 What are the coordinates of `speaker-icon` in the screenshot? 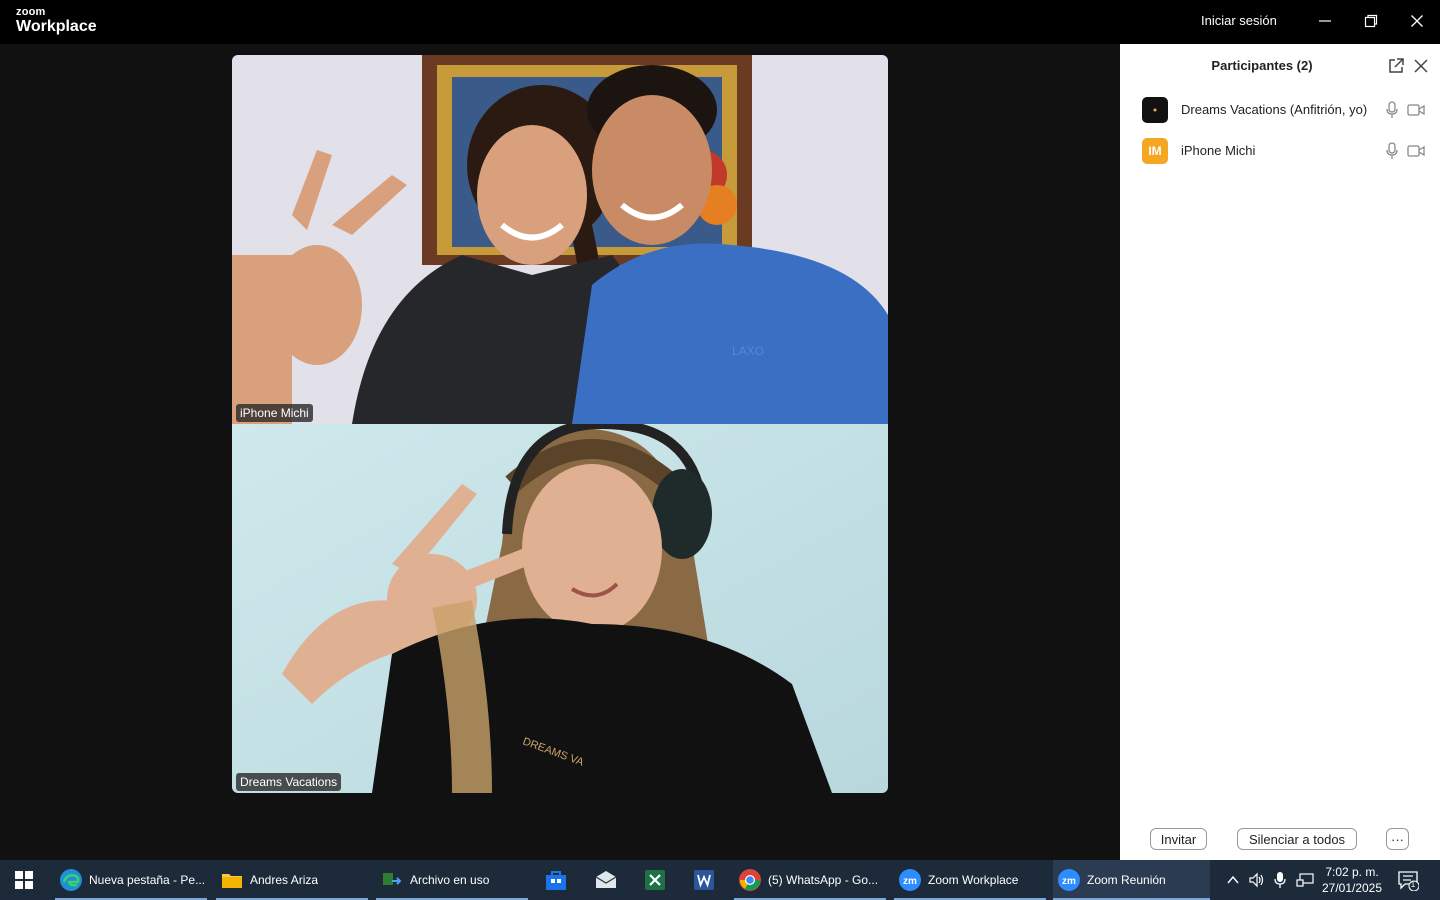 It's located at (1256, 880).